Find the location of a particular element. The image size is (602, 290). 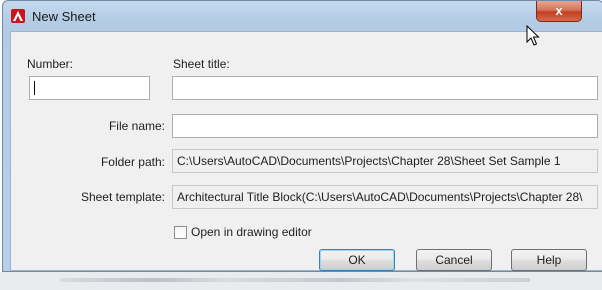

help-button: Help is located at coordinates (549, 260).